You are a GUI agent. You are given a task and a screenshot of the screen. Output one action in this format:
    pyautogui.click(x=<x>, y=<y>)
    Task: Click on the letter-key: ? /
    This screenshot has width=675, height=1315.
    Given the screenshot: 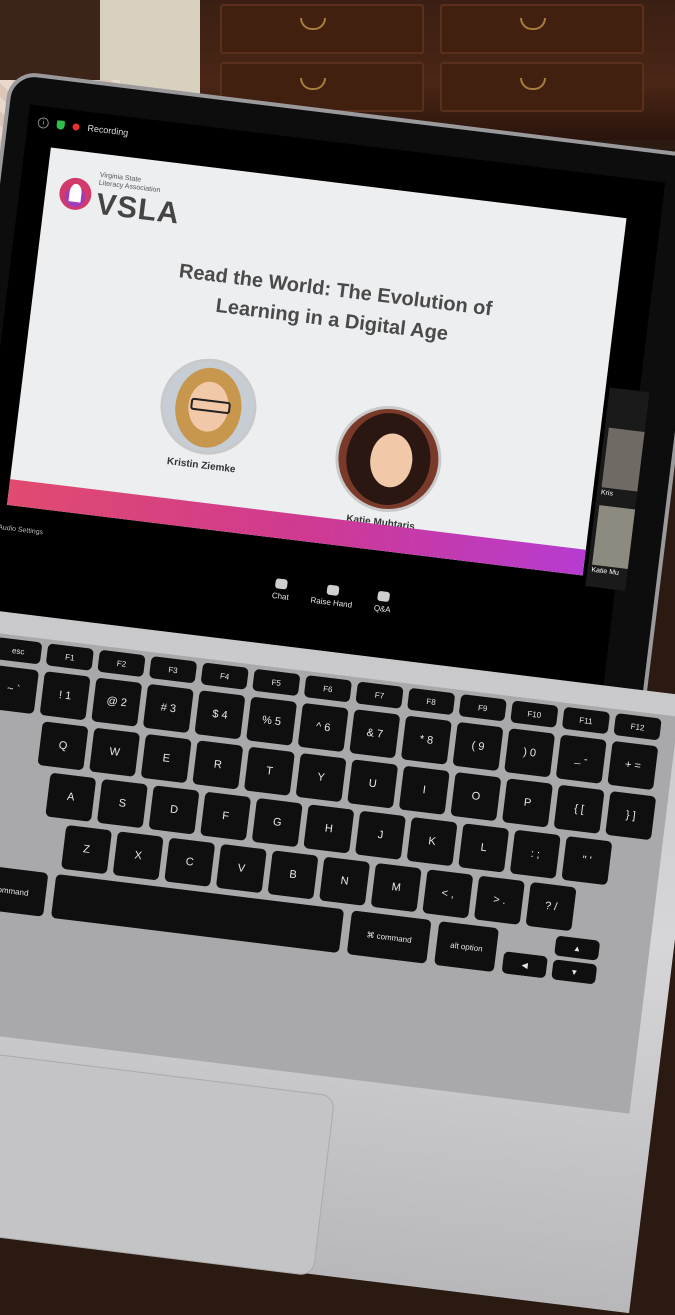 What is the action you would take?
    pyautogui.click(x=551, y=906)
    